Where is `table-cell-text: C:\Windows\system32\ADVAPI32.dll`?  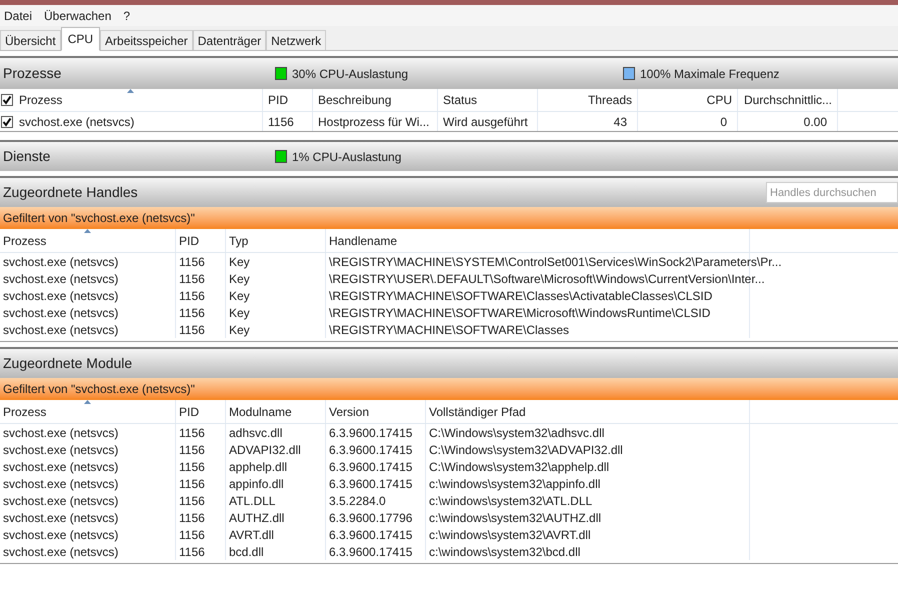 table-cell-text: C:\Windows\system32\ADVAPI32.dll is located at coordinates (526, 450).